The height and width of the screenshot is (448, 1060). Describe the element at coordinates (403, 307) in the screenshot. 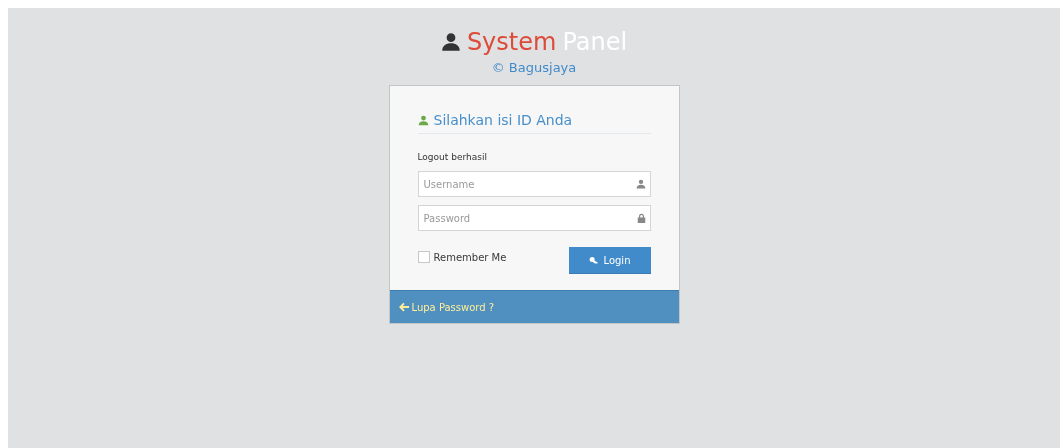

I see `arrow-left-icon` at that location.